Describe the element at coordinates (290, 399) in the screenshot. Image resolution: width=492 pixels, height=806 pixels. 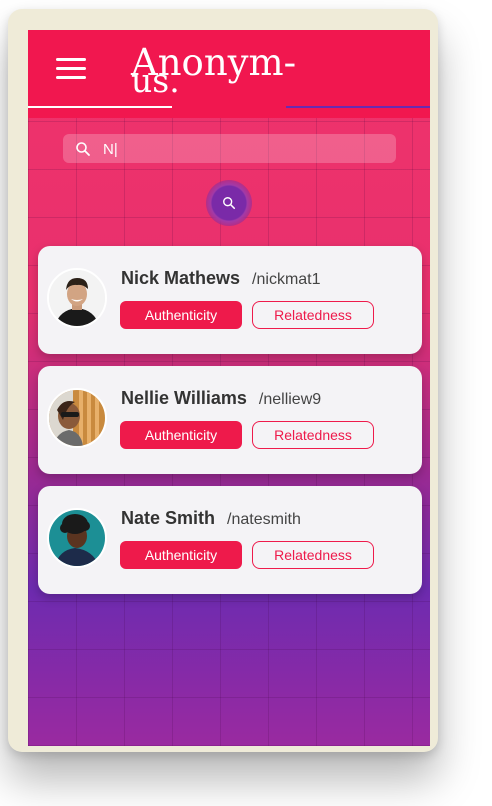
I see `user-handle: /nelliew9` at that location.